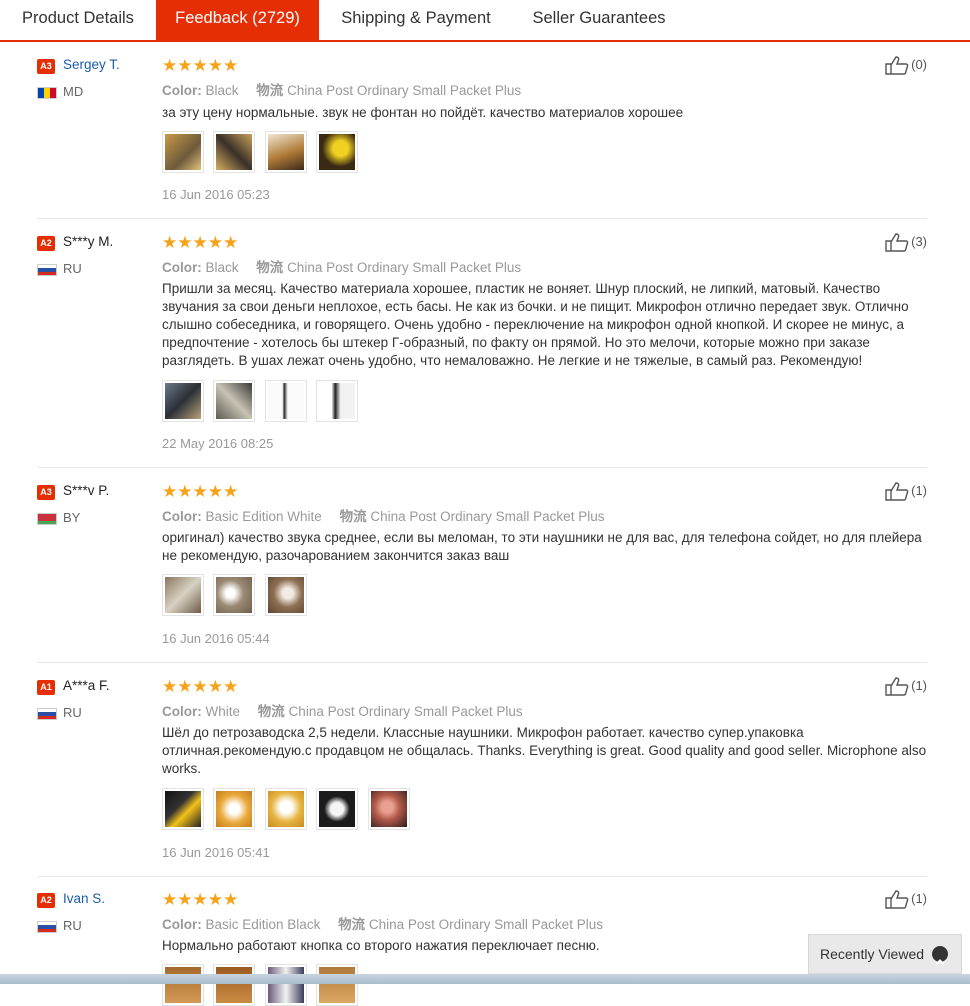  I want to click on helpful-button: (3), so click(906, 242).